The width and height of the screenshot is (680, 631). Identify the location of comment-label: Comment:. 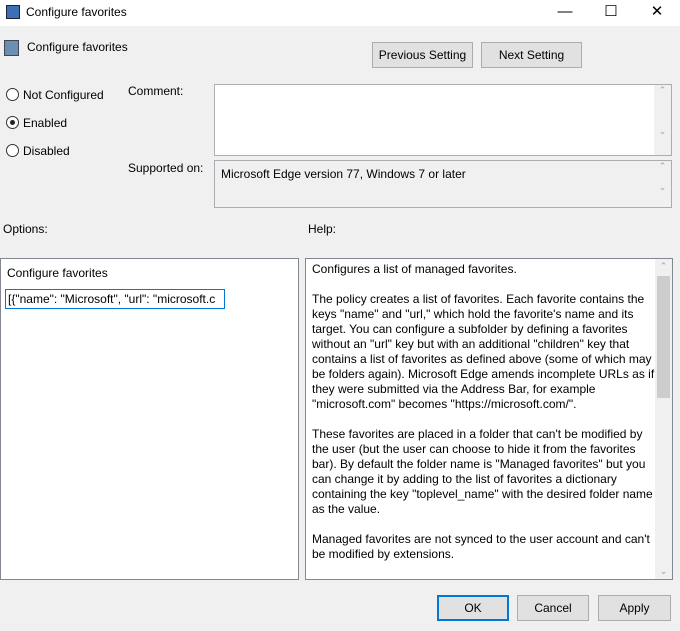
(156, 91).